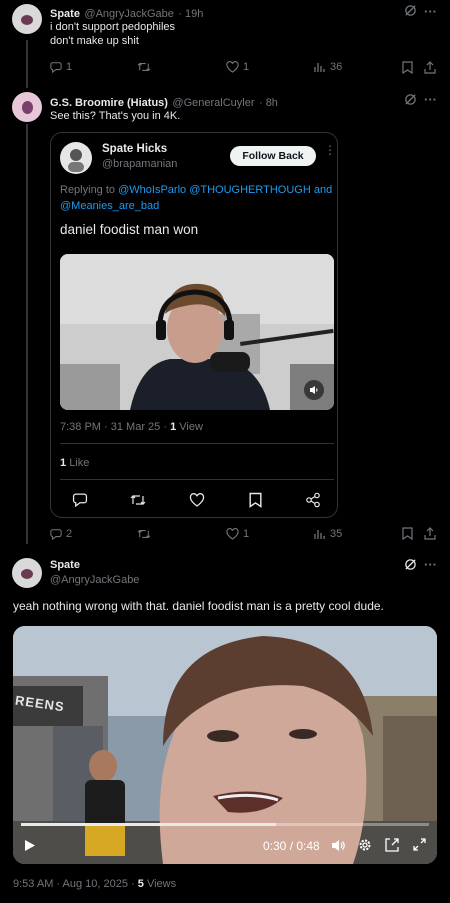 This screenshot has height=903, width=450. I want to click on main-author-handle: @AngryJackGabe, so click(94, 580).